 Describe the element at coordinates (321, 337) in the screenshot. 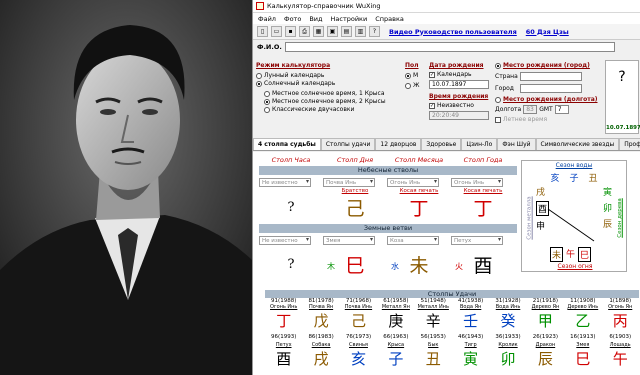

I see `luck-age: 86(1983)` at that location.